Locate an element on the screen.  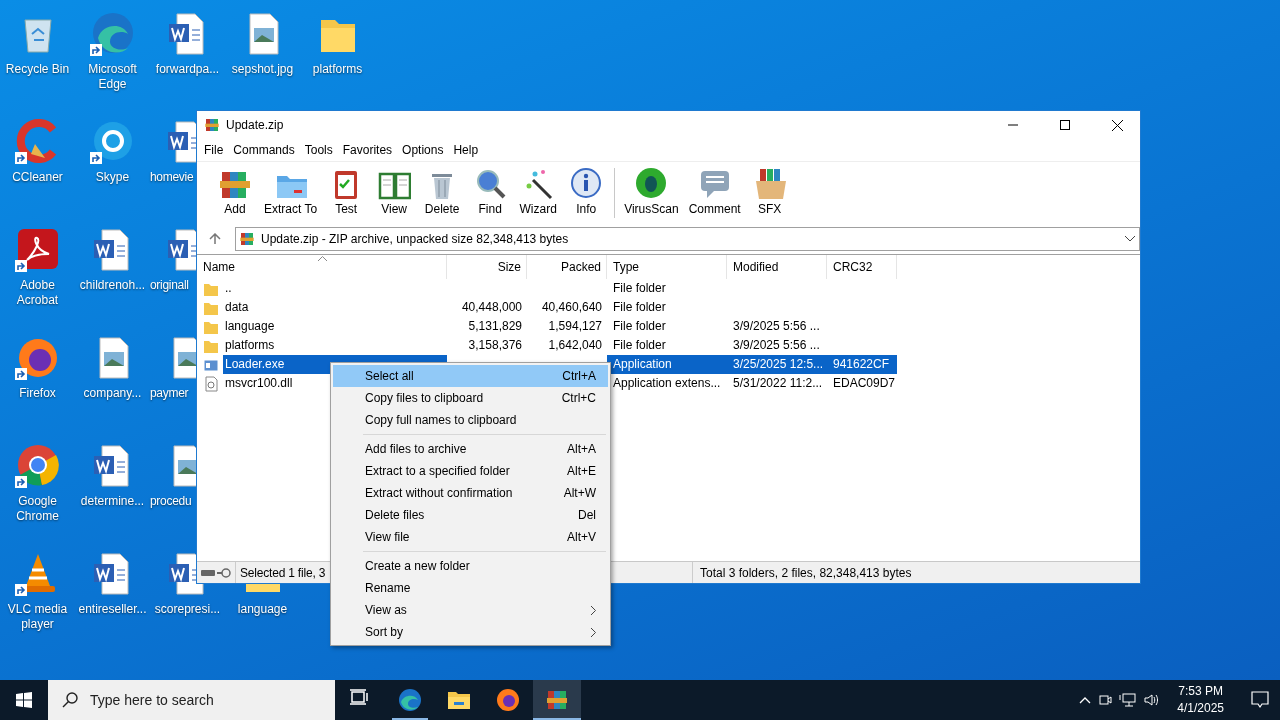
table-cell: EDAC09D7 is located at coordinates (864, 383).